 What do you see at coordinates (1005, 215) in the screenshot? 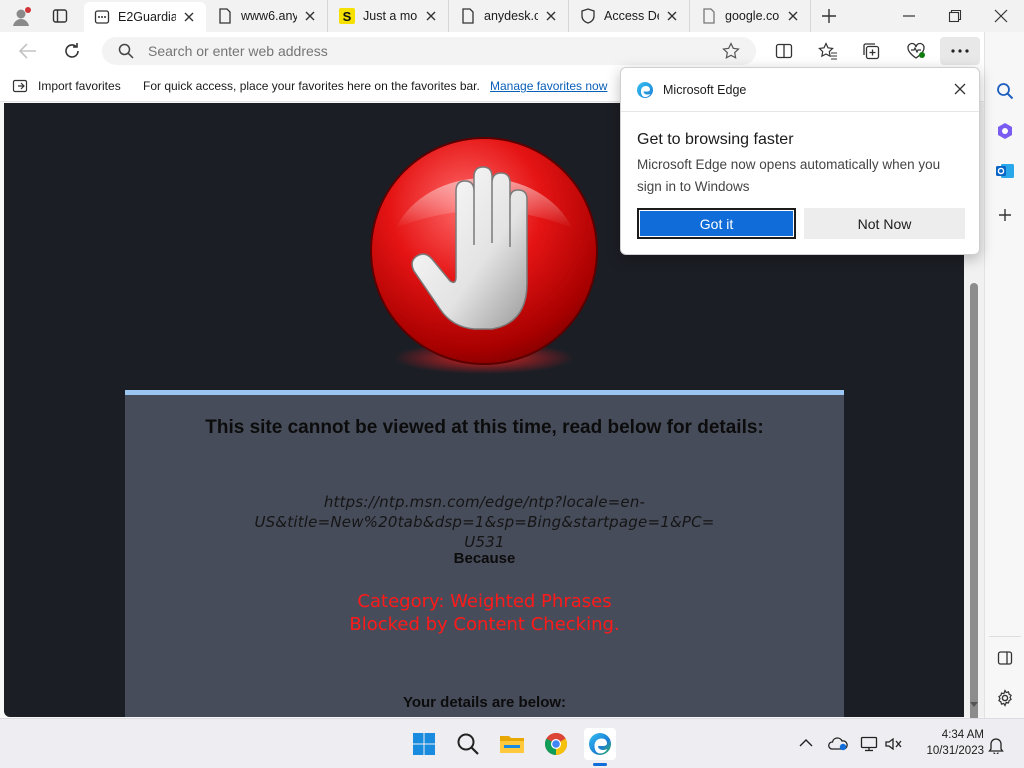
I see `sidebar-add-icon` at bounding box center [1005, 215].